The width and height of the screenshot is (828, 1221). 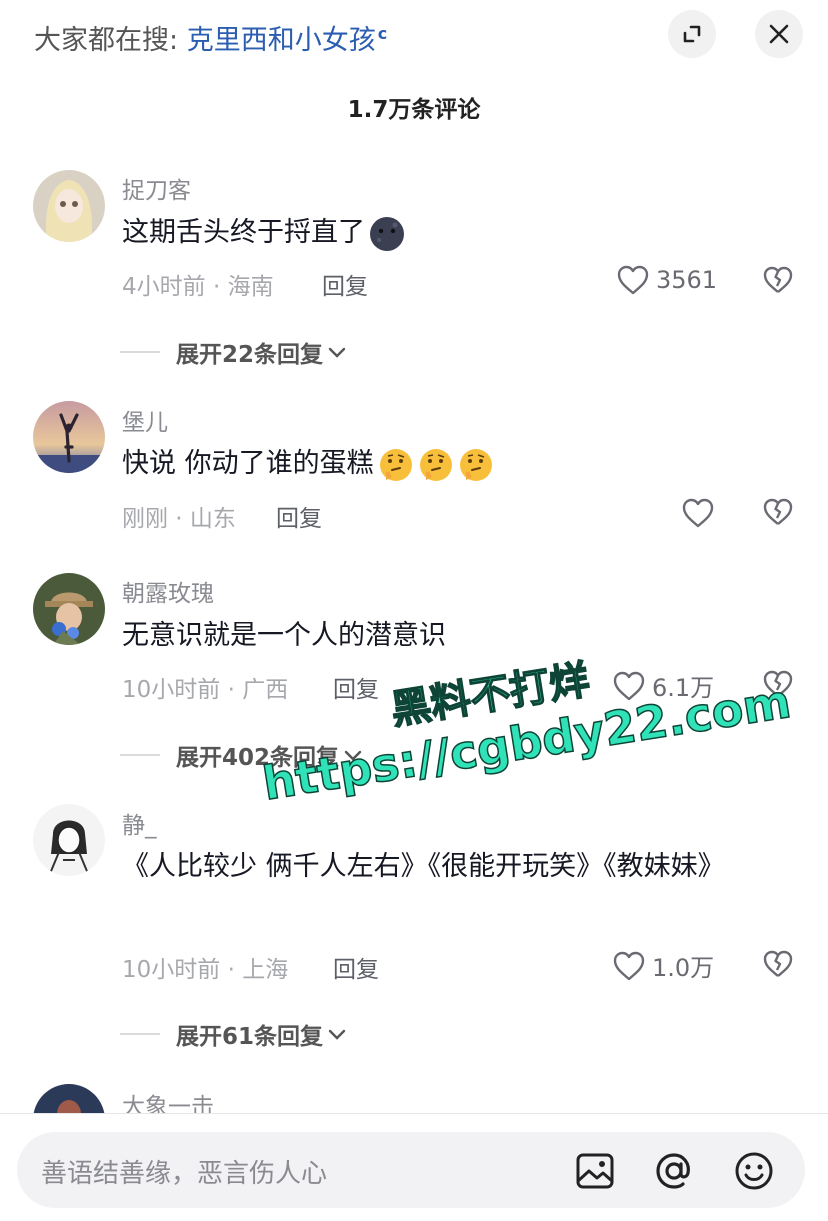 I want to click on like-button: 1.0万, so click(x=663, y=965).